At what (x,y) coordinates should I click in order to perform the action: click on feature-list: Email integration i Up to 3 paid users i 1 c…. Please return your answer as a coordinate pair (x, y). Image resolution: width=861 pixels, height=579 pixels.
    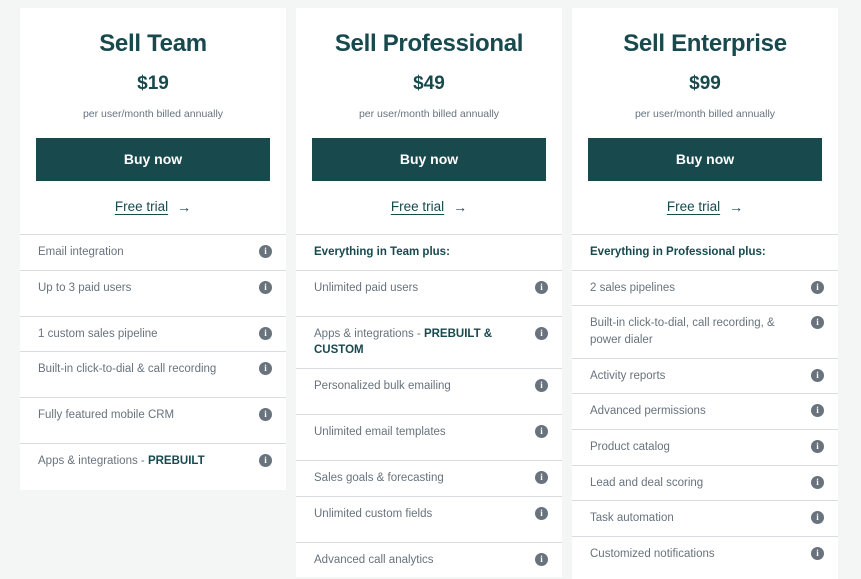
    Looking at the image, I should click on (153, 362).